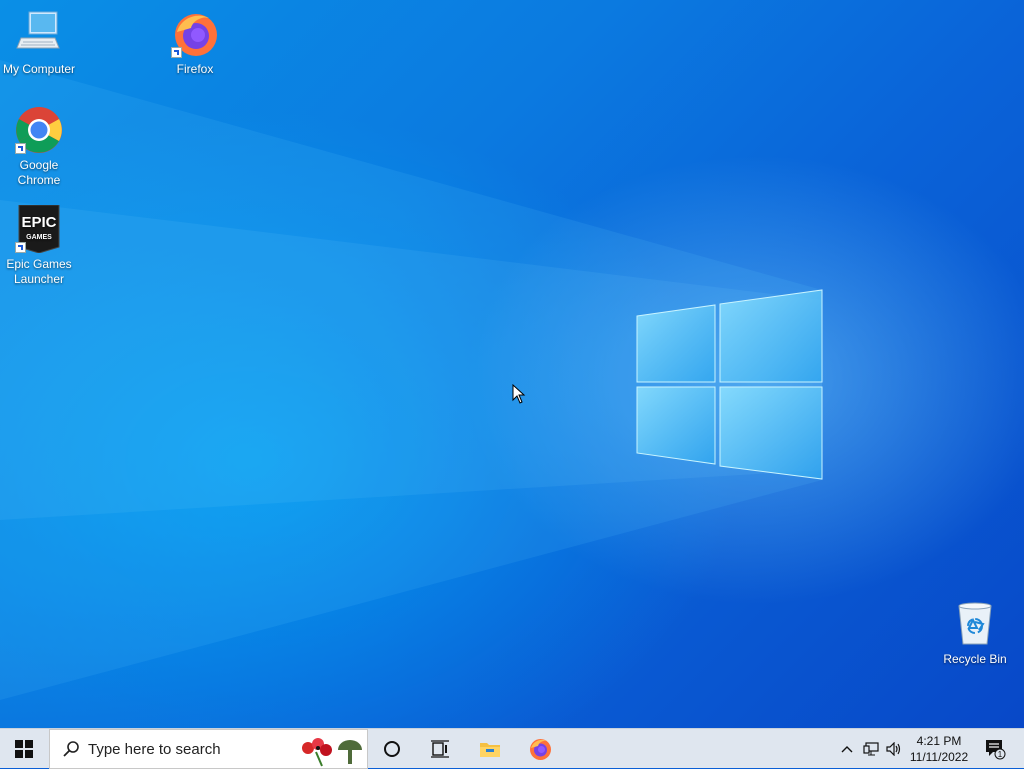 Image resolution: width=1024 pixels, height=769 pixels. Describe the element at coordinates (39, 69) in the screenshot. I see `icon-label: My Computer` at that location.